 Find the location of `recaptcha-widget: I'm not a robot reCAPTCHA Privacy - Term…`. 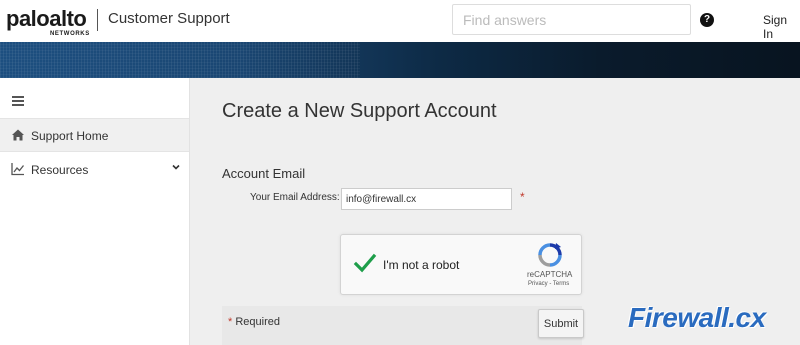

recaptcha-widget: I'm not a robot reCAPTCHA Privacy - Term… is located at coordinates (461, 264).